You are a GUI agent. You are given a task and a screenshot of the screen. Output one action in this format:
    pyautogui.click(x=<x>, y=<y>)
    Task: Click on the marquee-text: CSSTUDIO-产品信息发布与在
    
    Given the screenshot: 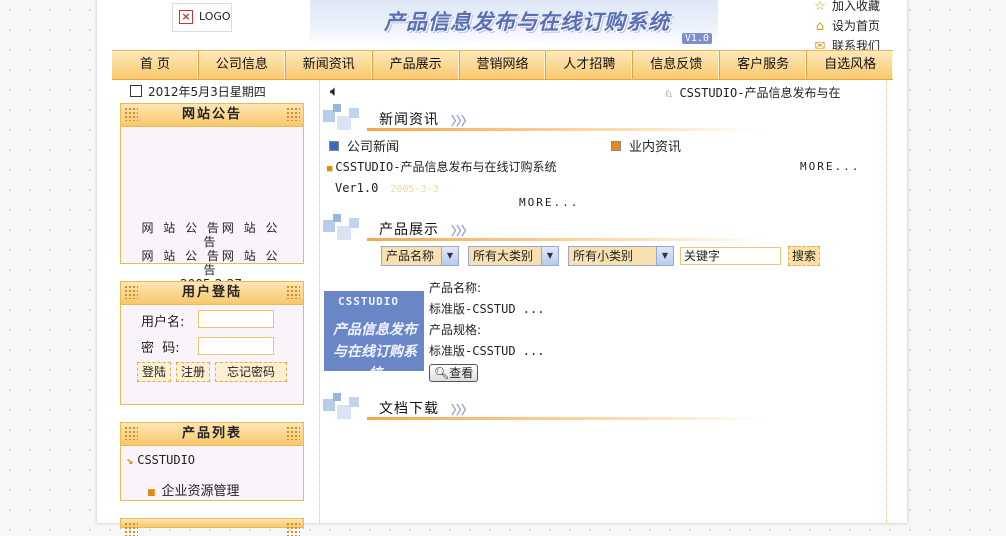 What is the action you would take?
    pyautogui.click(x=760, y=93)
    